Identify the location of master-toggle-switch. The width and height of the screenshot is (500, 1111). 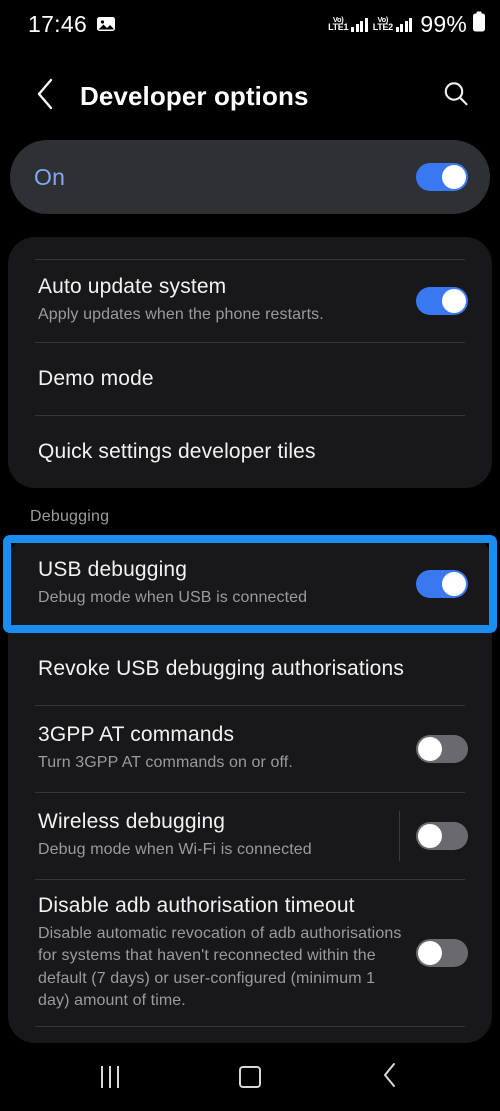
(442, 177).